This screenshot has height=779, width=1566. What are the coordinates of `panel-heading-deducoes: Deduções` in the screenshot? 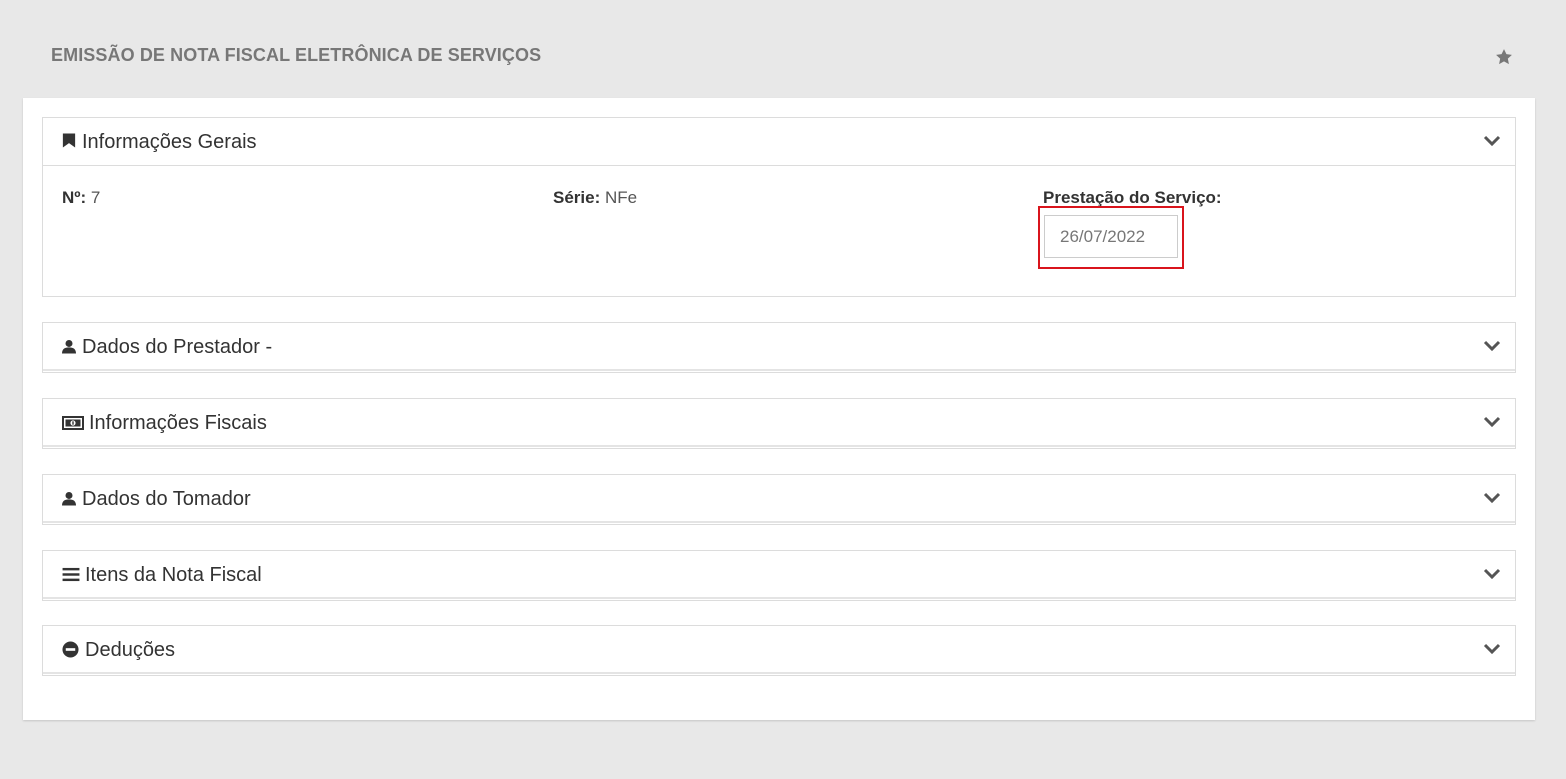 It's located at (779, 650).